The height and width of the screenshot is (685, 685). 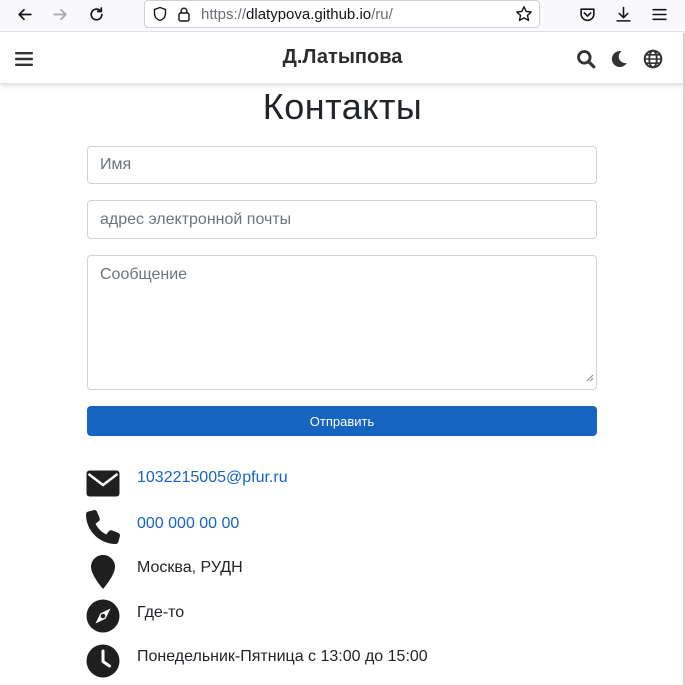 I want to click on compass-icon, so click(x=103, y=616).